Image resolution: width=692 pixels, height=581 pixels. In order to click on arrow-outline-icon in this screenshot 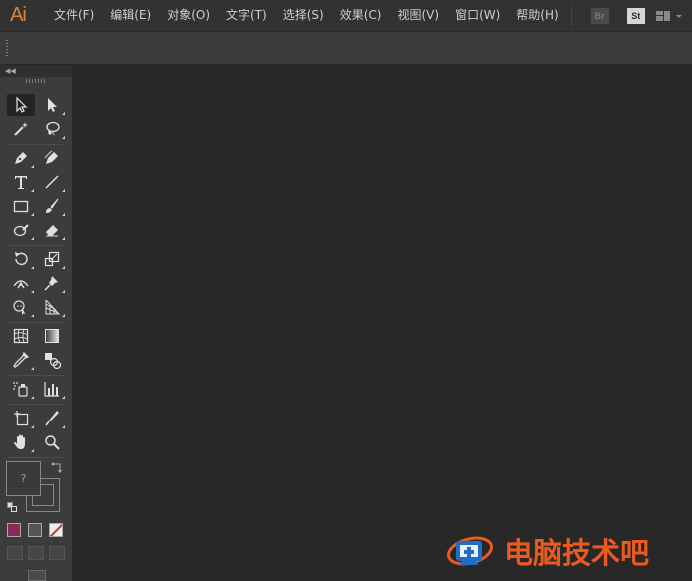, I will do `click(22, 104)`.